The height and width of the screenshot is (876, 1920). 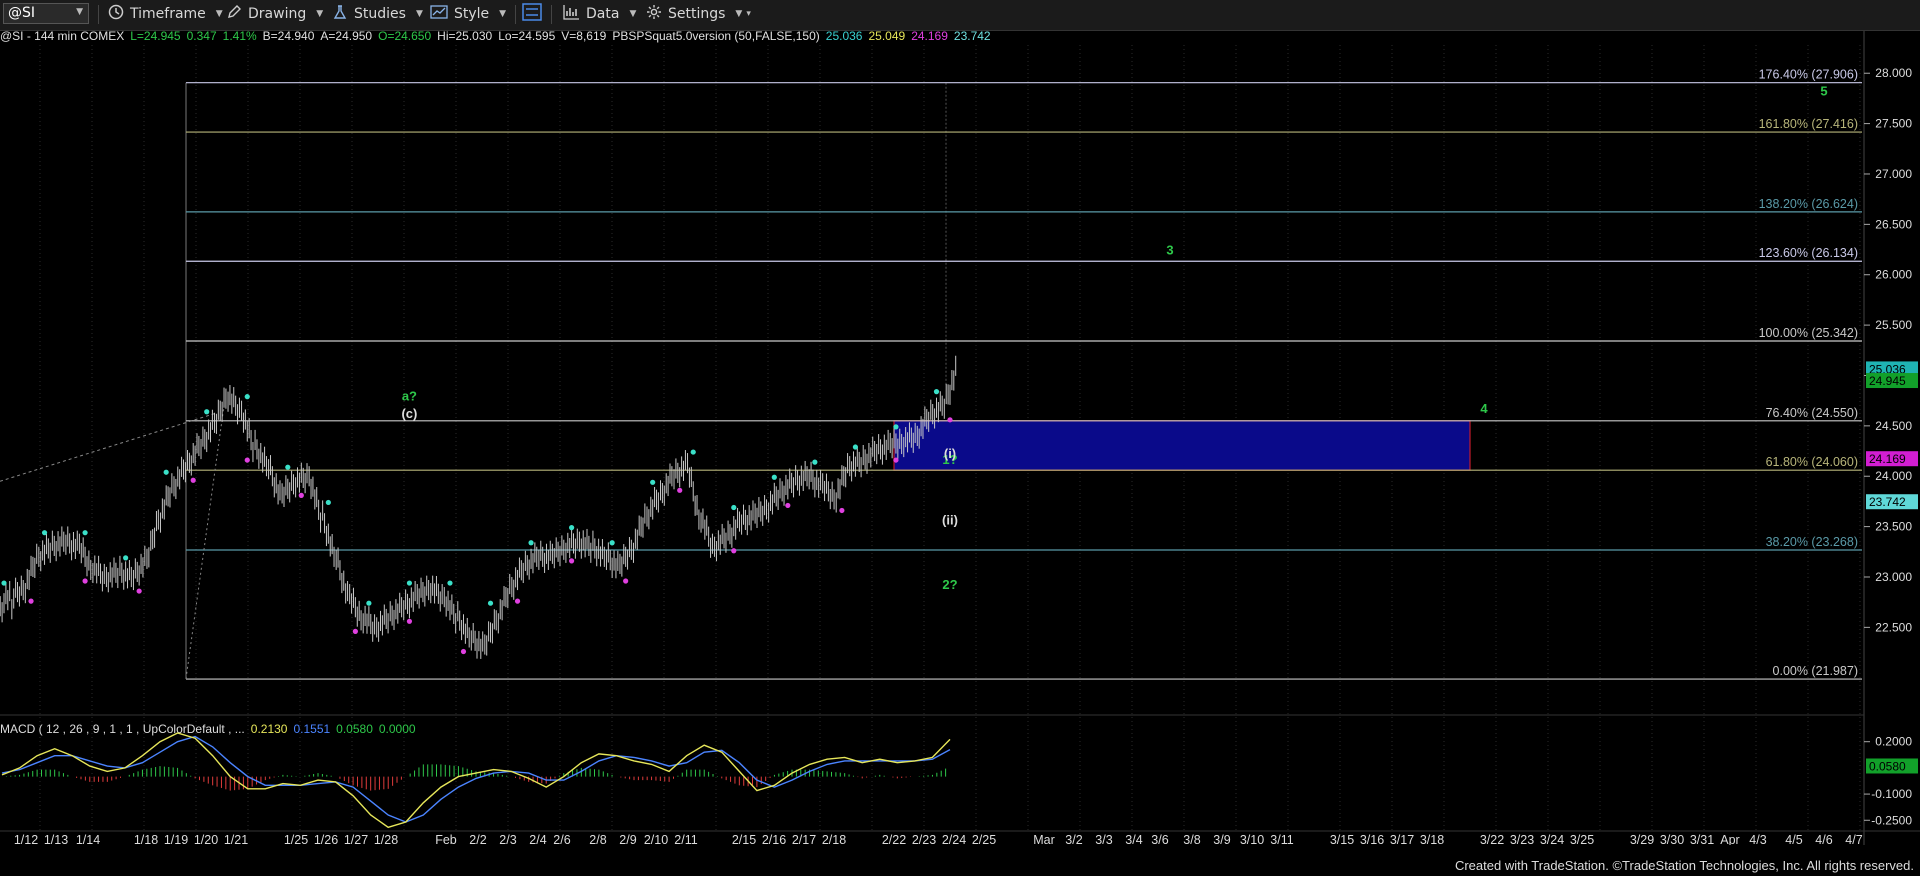 I want to click on wave-label: 4, so click(x=1484, y=408).